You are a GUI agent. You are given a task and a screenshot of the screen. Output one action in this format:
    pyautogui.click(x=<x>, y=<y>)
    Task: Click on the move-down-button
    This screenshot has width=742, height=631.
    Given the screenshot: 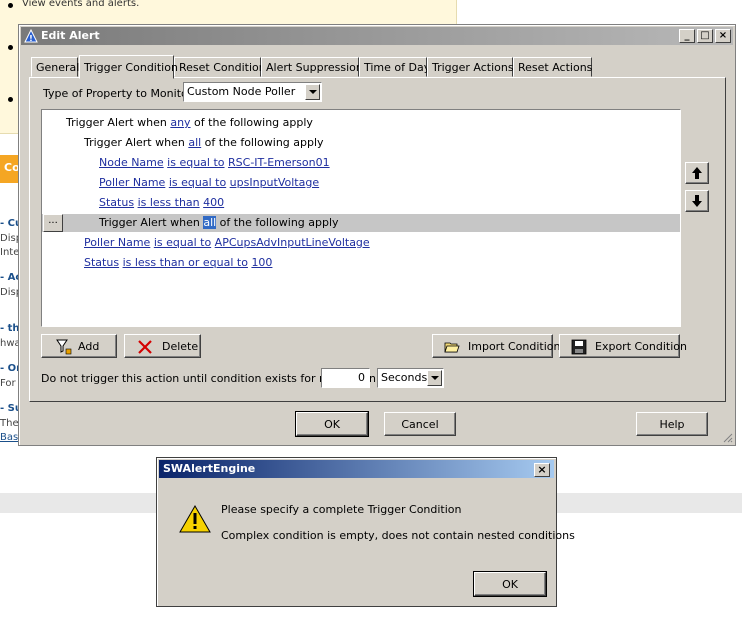 What is the action you would take?
    pyautogui.click(x=697, y=201)
    